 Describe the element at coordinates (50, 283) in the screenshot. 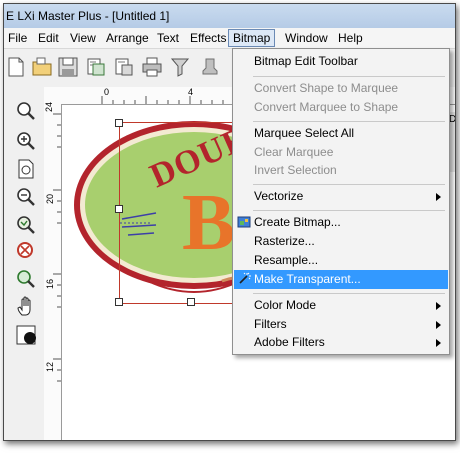

I see `ruler-label-16: 16` at that location.